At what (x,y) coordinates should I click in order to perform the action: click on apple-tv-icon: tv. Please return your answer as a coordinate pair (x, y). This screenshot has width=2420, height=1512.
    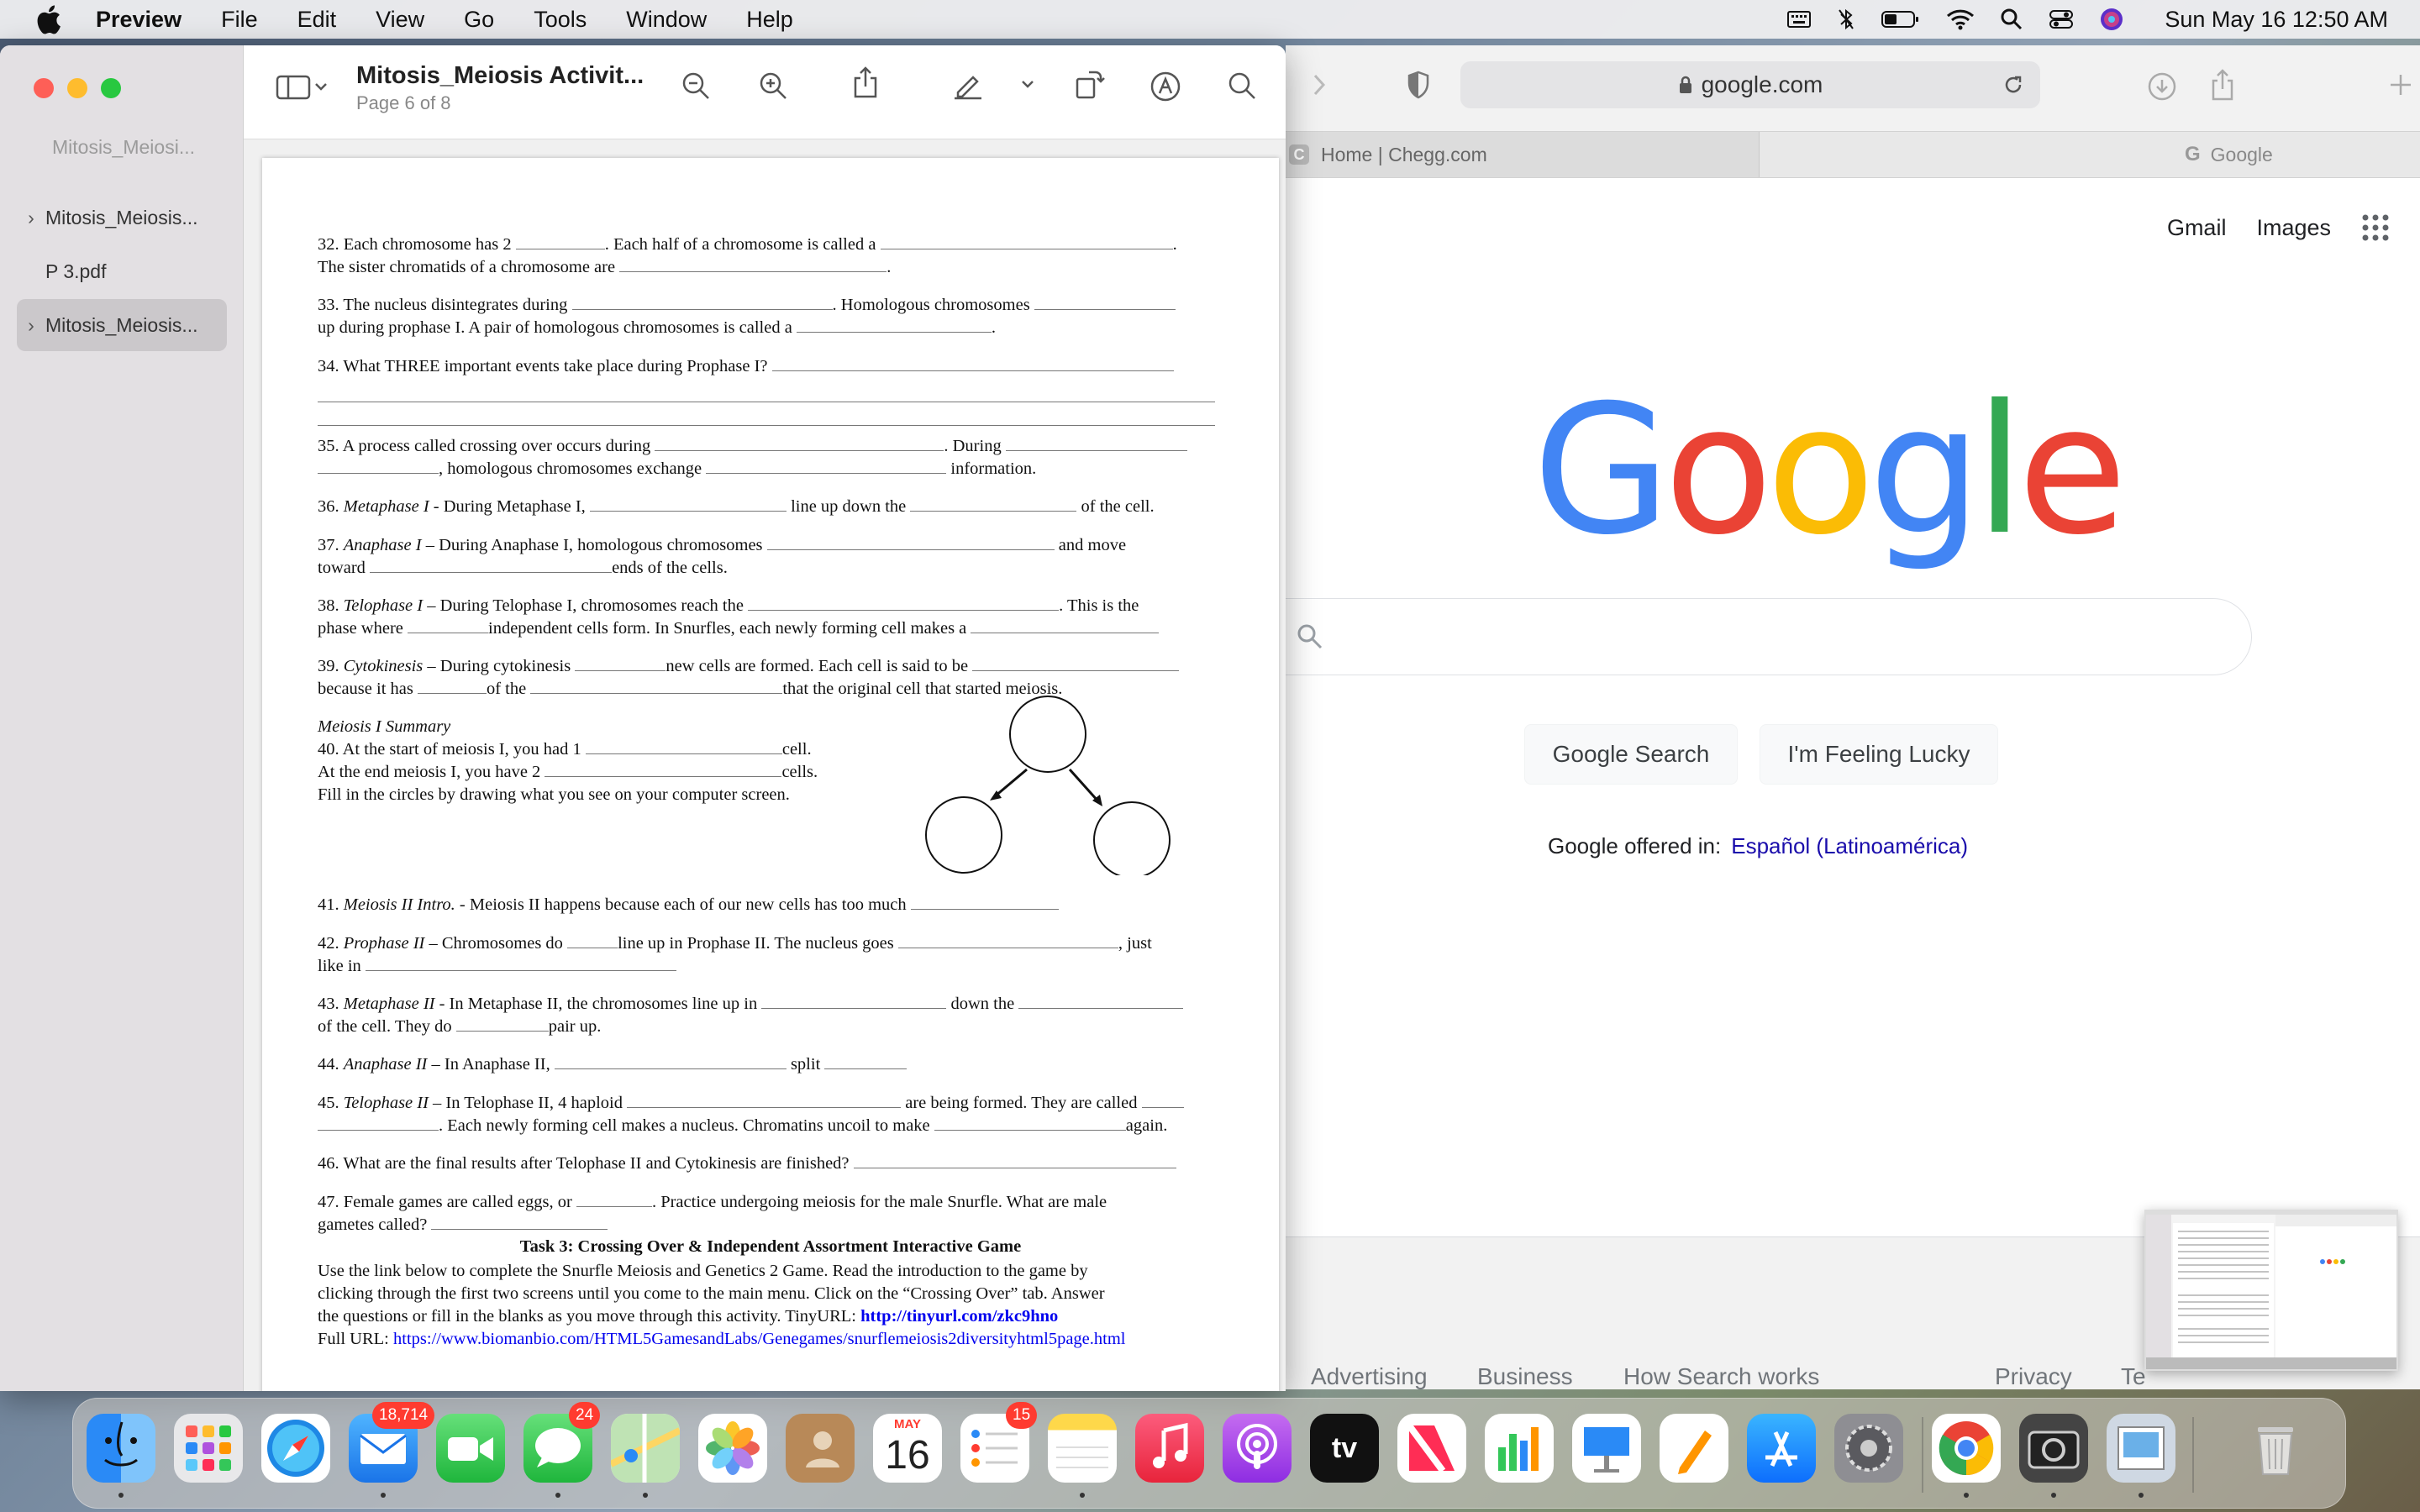
    Looking at the image, I should click on (1345, 1448).